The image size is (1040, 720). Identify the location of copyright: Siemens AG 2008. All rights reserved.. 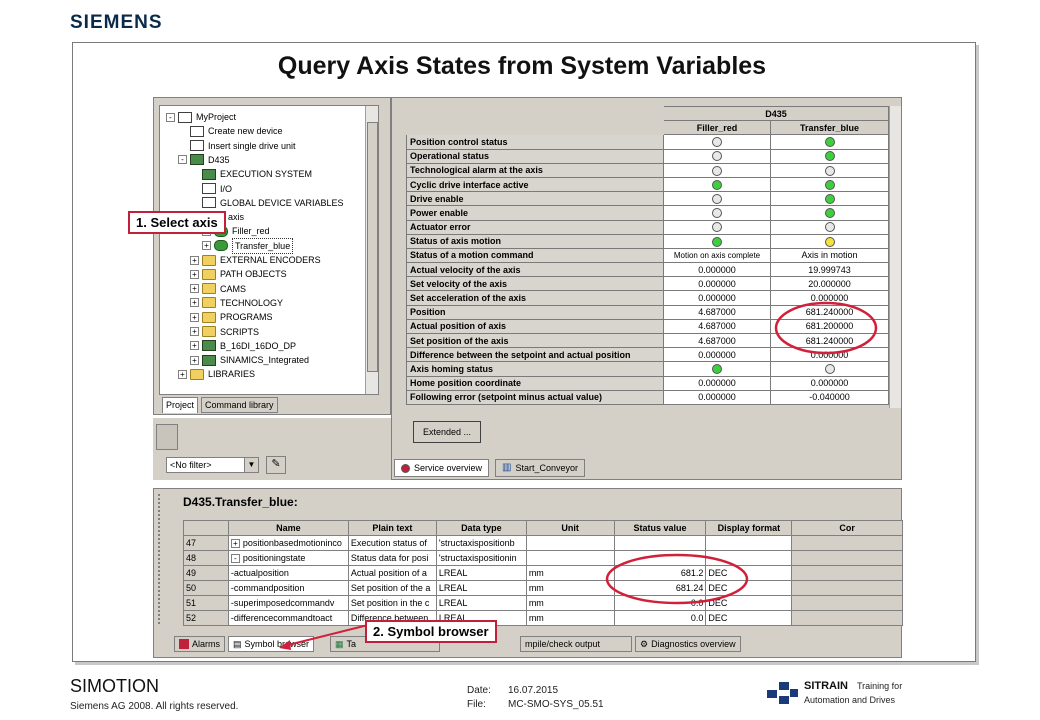
(154, 706).